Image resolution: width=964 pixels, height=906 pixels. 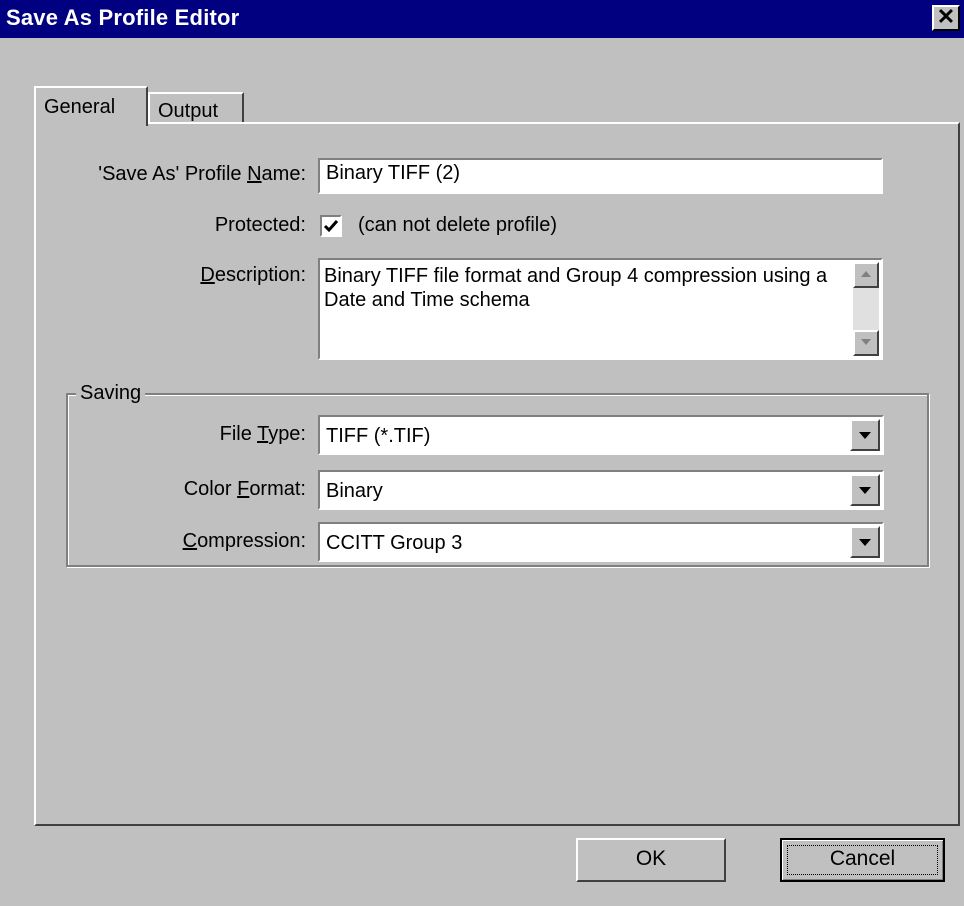 I want to click on title-bar: Save As Profile Editor ✕, so click(x=482, y=19).